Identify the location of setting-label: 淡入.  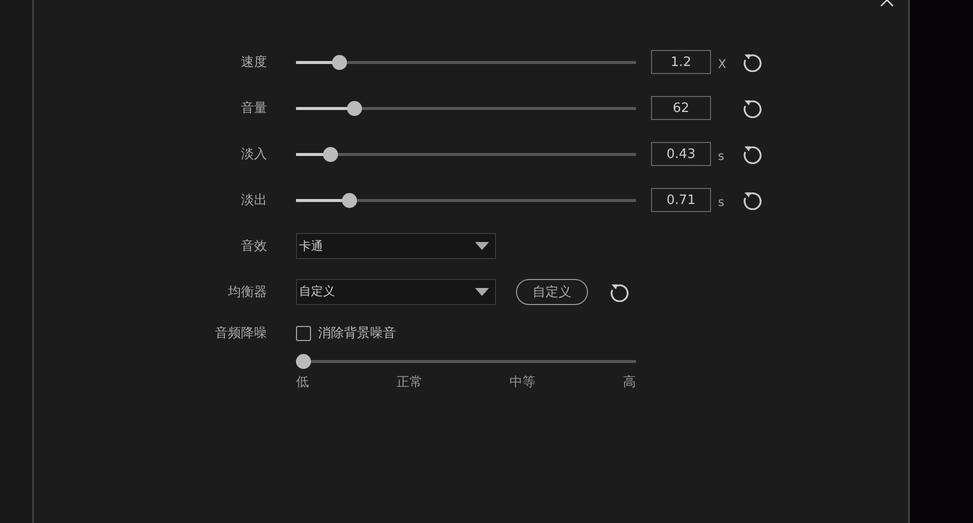
(253, 154).